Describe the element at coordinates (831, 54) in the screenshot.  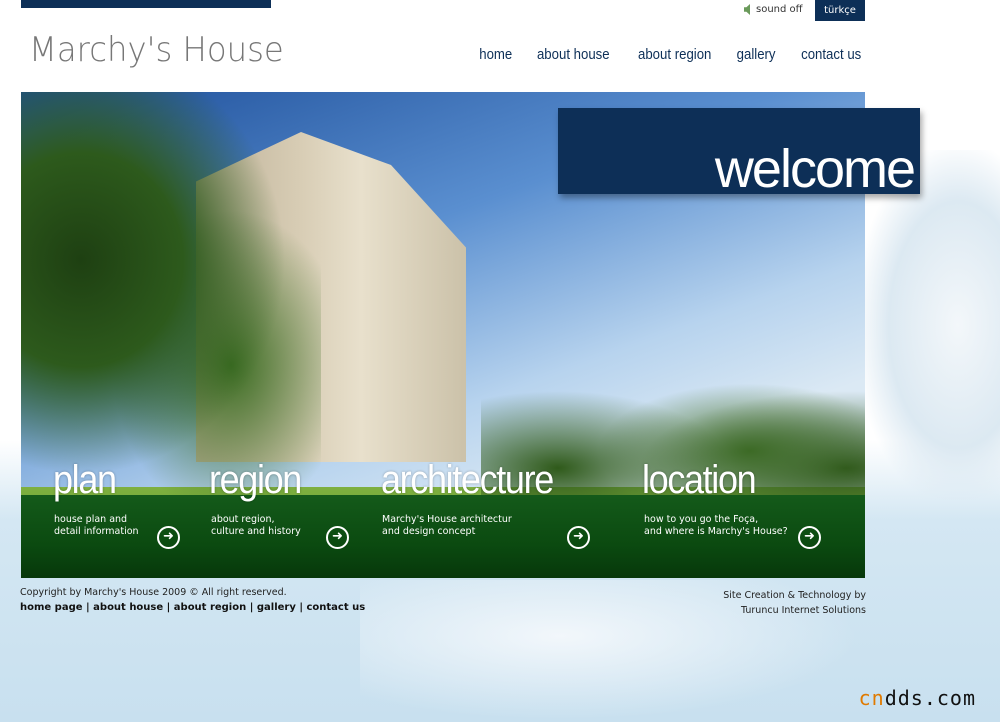
I see `nav-contact-us: contact us` at that location.